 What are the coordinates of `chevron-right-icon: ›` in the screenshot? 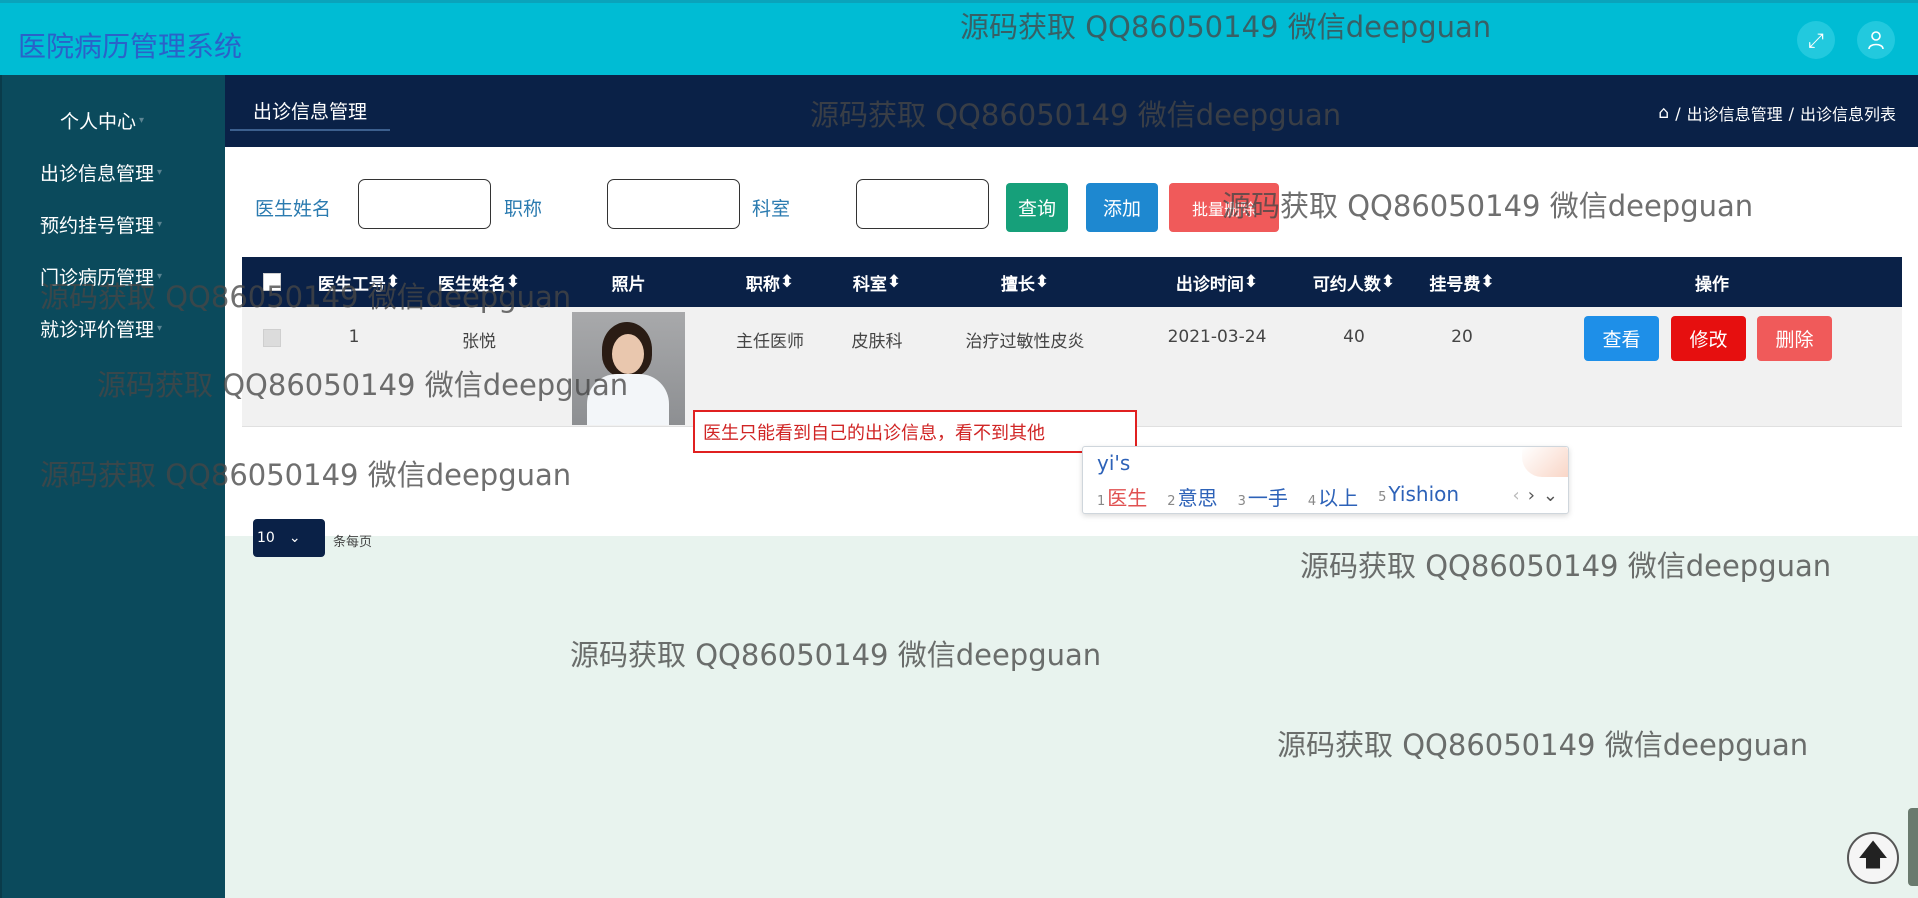 It's located at (1531, 495).